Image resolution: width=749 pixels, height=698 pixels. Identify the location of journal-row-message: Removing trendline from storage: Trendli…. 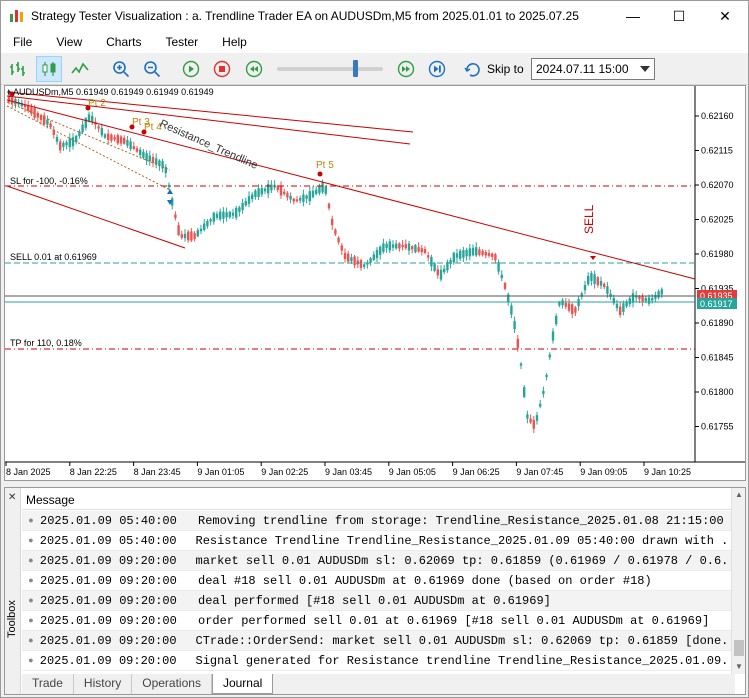
(461, 520).